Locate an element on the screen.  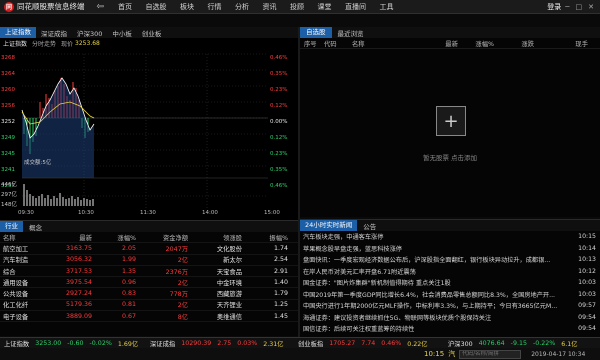
menu-home: 首页 is located at coordinates (125, 7).